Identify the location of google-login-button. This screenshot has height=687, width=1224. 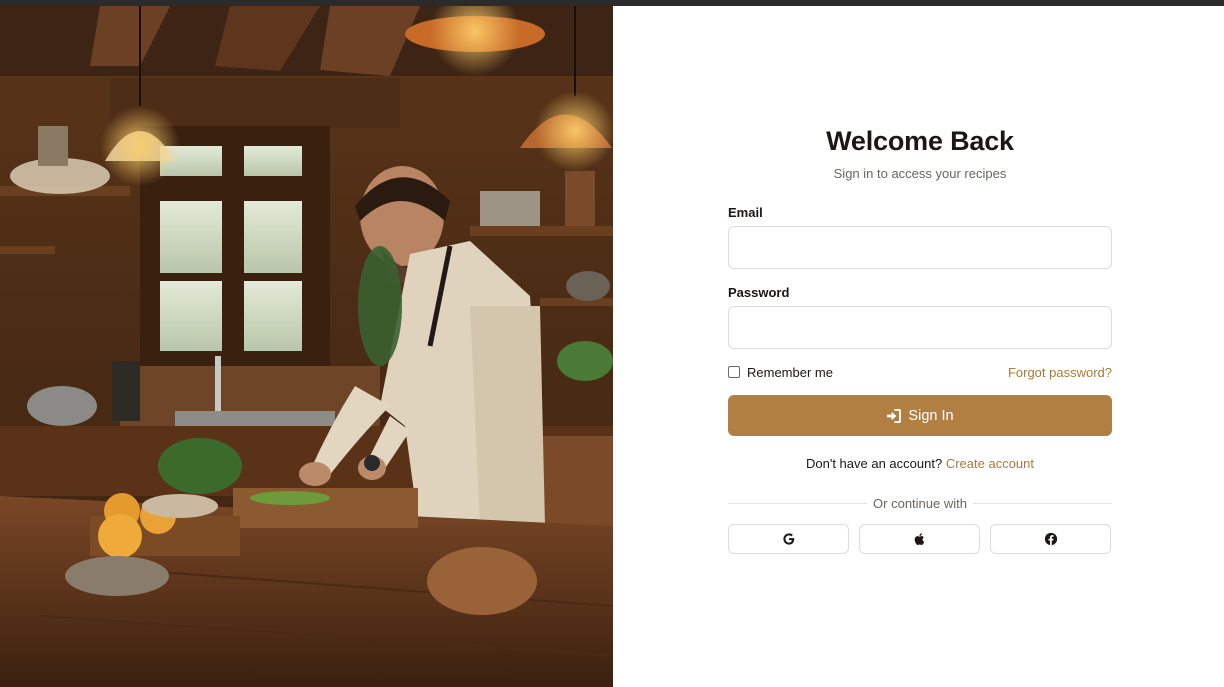
(788, 539).